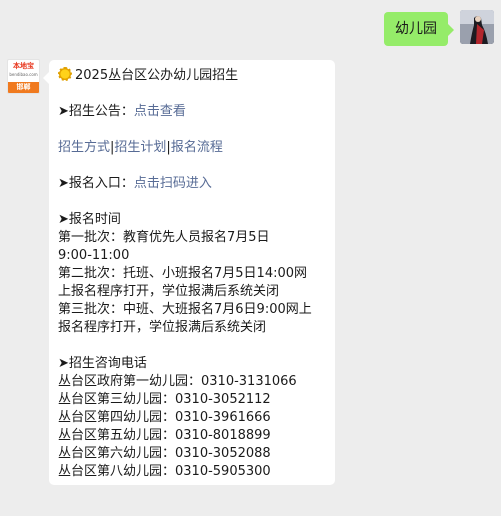  I want to click on sender-avatar: 本地宝 bendibao.com 邯郸, so click(23, 76).